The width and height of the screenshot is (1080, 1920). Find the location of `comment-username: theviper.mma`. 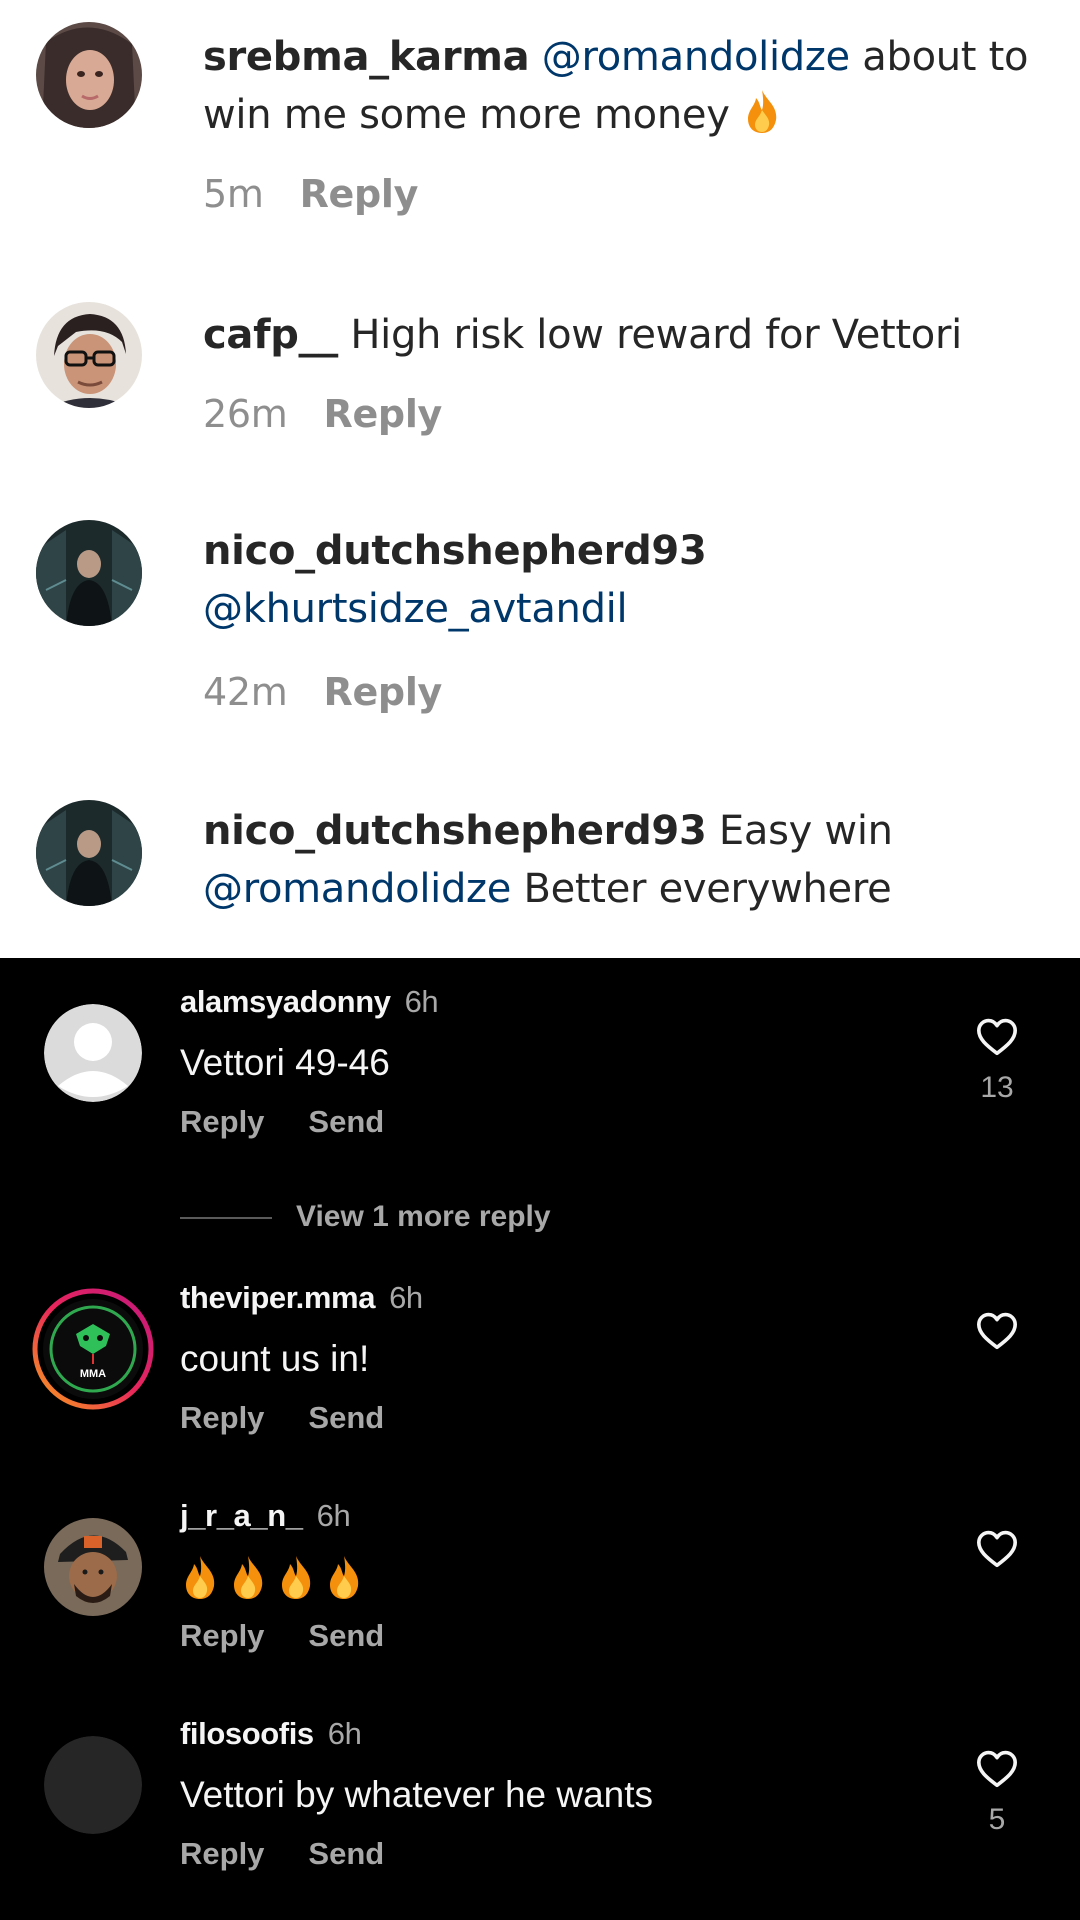

comment-username: theviper.mma is located at coordinates (277, 1297).